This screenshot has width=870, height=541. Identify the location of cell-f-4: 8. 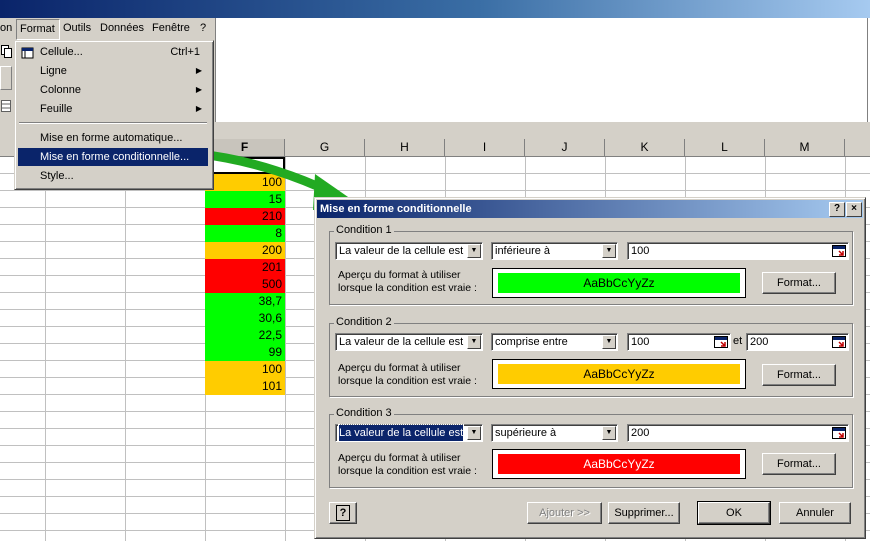
(245, 233).